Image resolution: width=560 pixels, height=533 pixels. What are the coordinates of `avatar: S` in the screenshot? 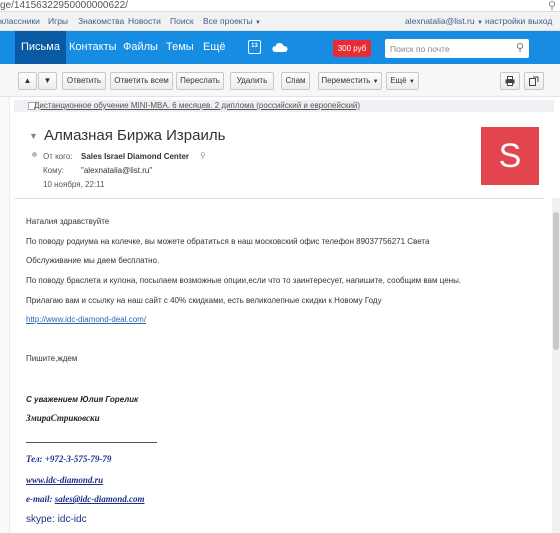 It's located at (510, 156).